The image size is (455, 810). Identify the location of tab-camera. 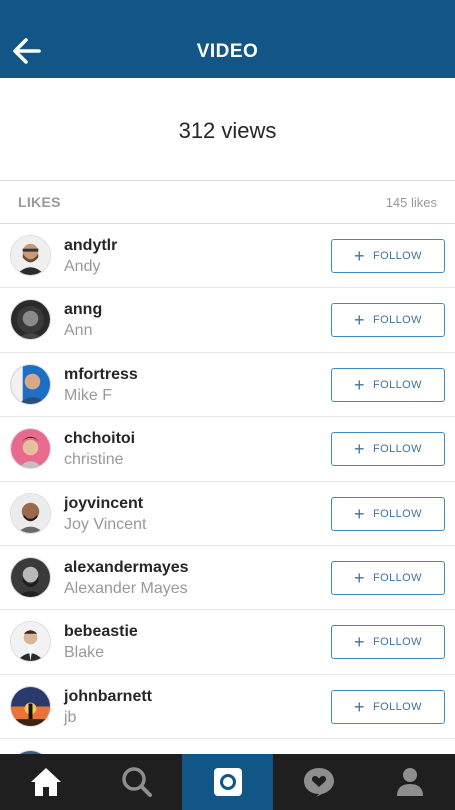
(227, 782).